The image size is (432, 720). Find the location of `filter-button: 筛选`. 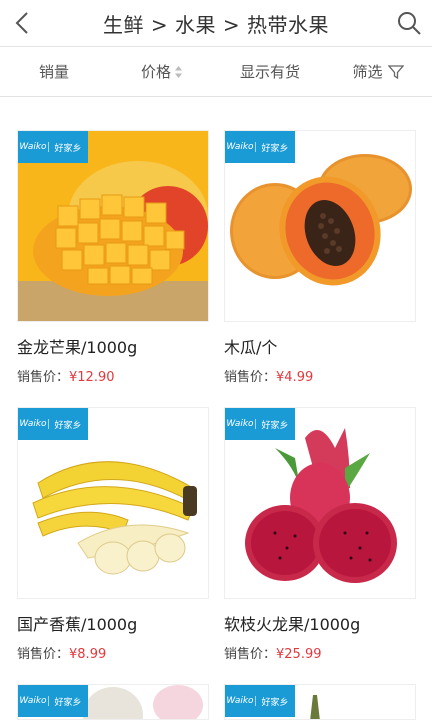

filter-button: 筛选 is located at coordinates (378, 71).